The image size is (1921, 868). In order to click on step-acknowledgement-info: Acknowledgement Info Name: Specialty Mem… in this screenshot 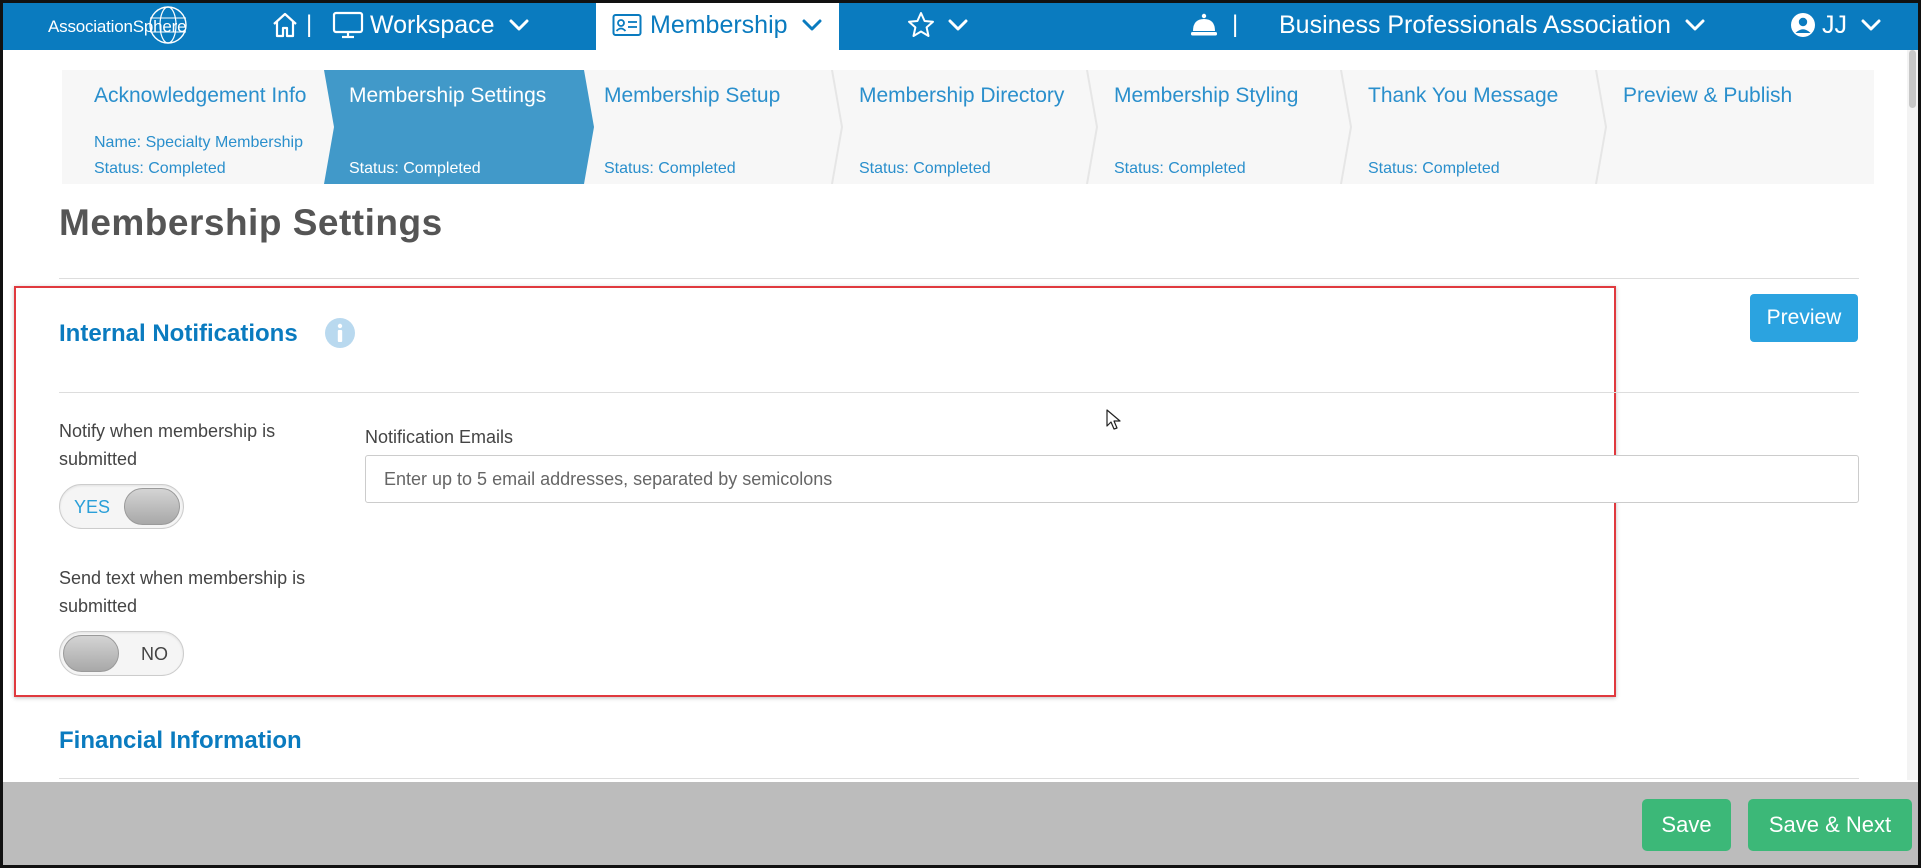, I will do `click(193, 127)`.